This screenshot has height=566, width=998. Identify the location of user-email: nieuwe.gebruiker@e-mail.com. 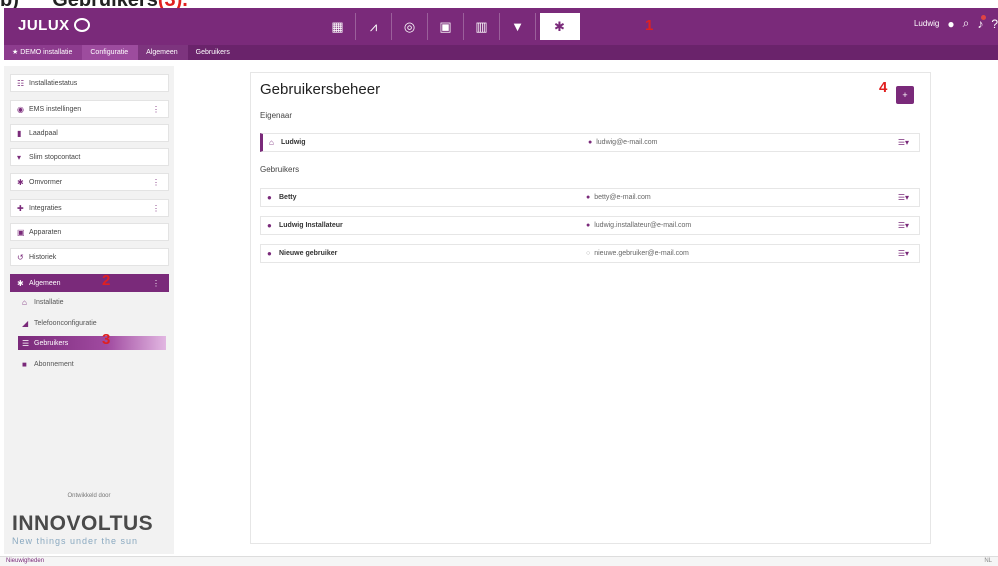
(641, 253).